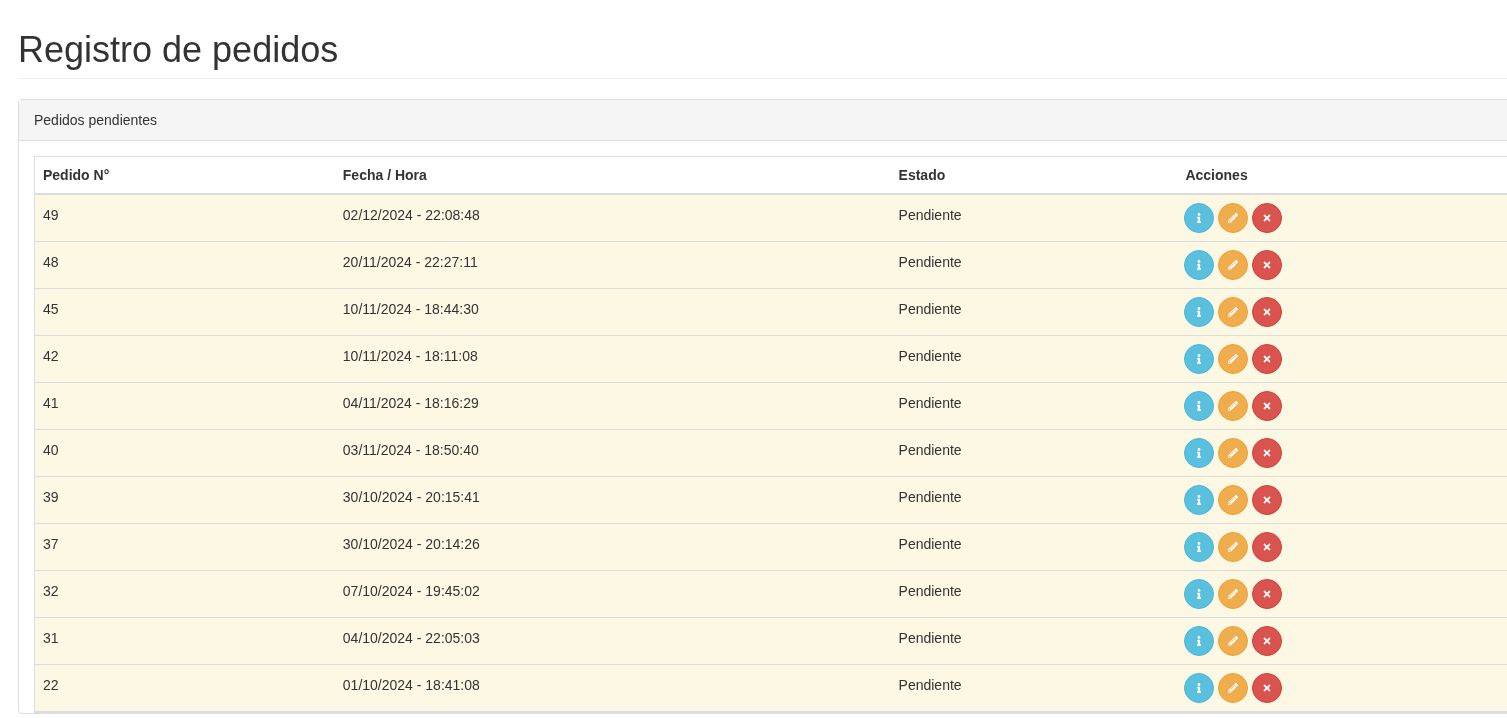 The image size is (1507, 718). Describe the element at coordinates (95, 120) in the screenshot. I see `panel-title: Pedidos pendientes` at that location.